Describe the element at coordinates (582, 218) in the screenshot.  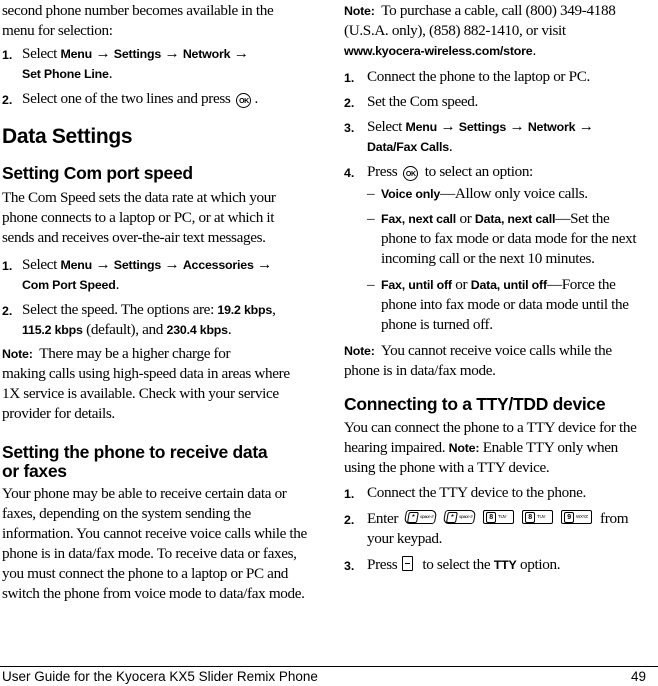
I see `option-text: —Set the` at that location.